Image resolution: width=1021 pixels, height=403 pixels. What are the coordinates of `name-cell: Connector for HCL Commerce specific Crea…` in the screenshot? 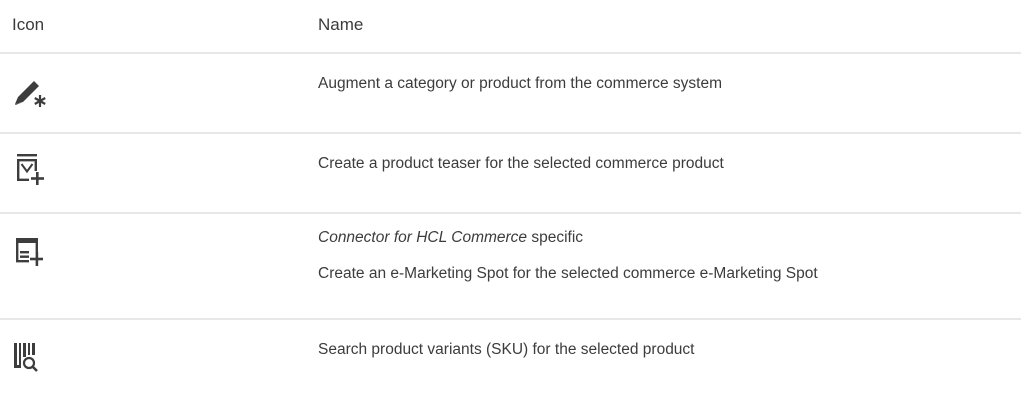 It's located at (669, 249).